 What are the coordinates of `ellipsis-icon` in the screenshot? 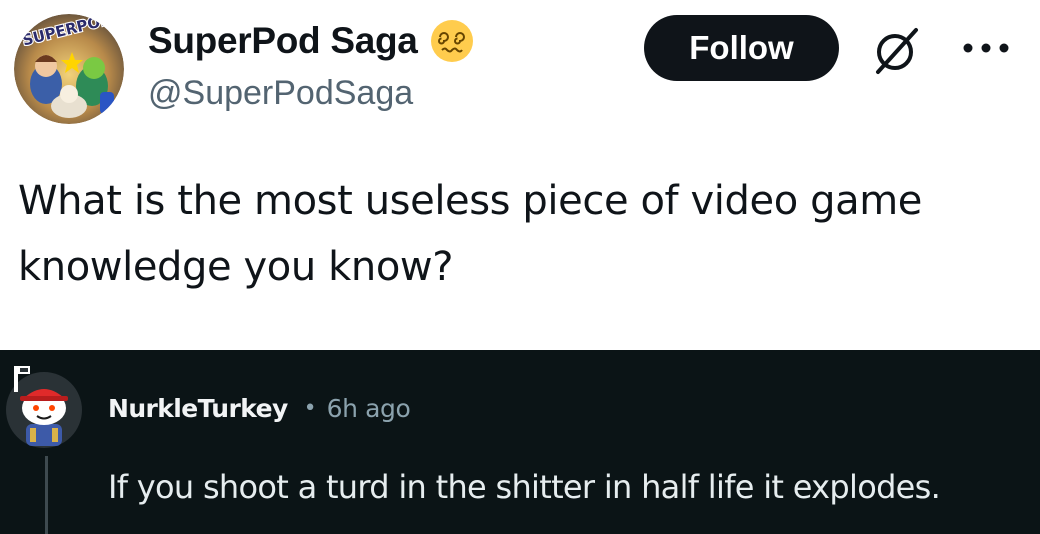 It's located at (988, 48).